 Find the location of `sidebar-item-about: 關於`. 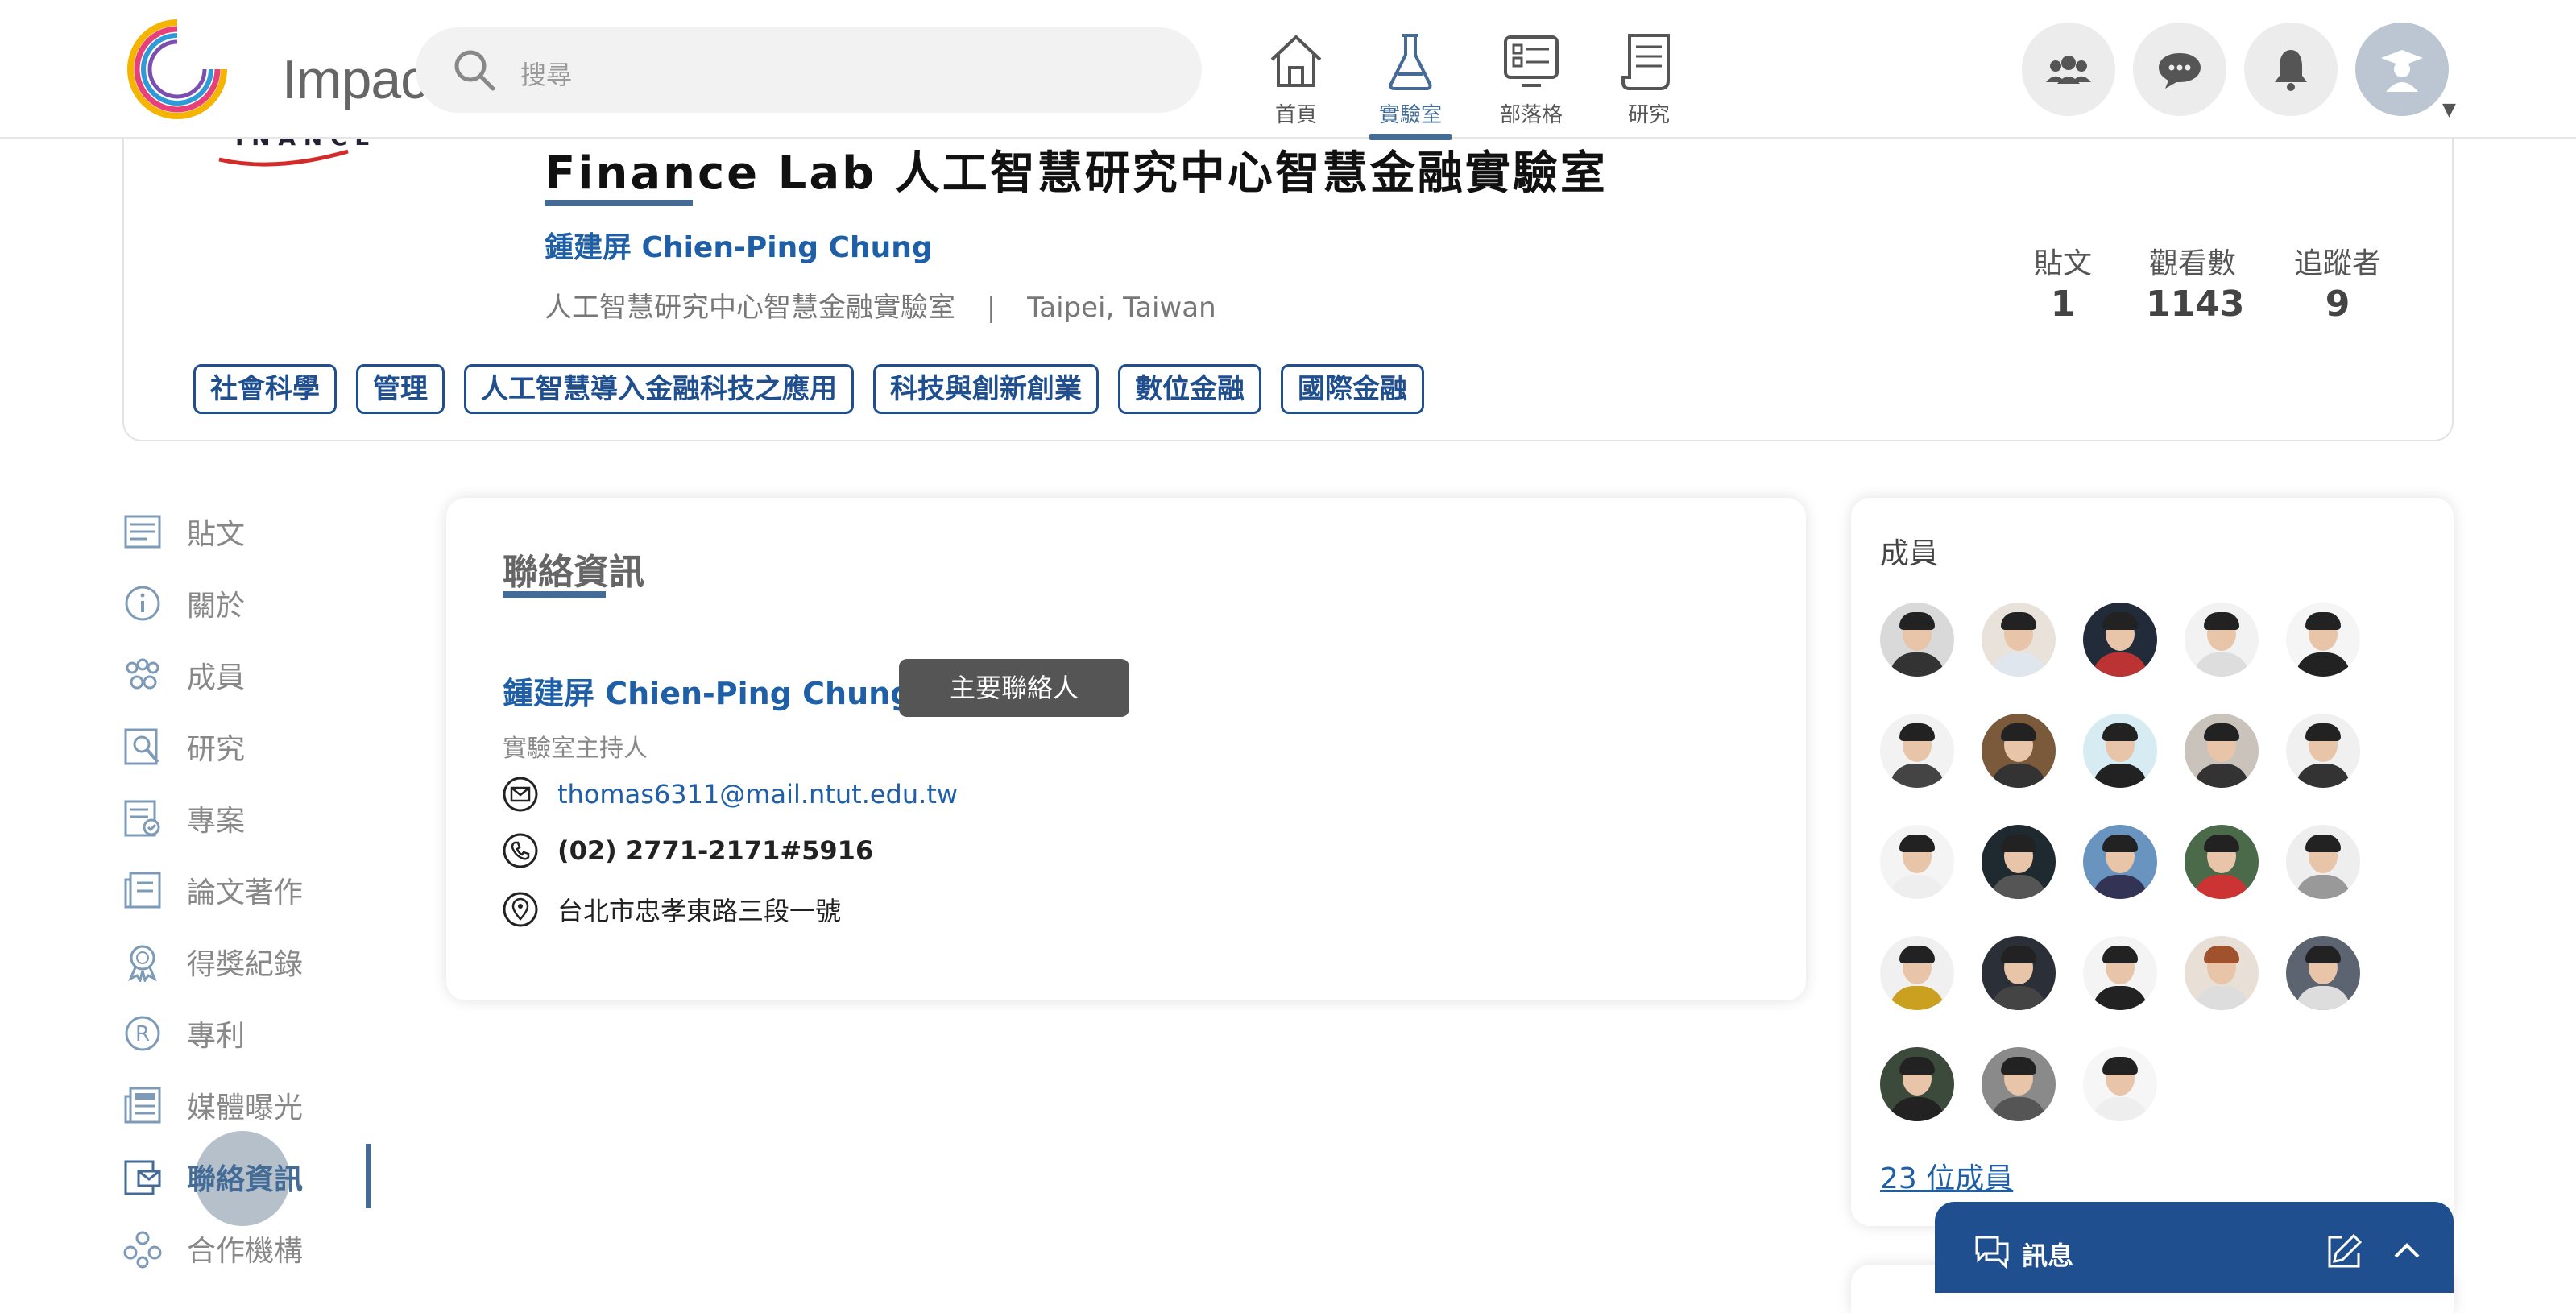

sidebar-item-about: 關於 is located at coordinates (183, 603).